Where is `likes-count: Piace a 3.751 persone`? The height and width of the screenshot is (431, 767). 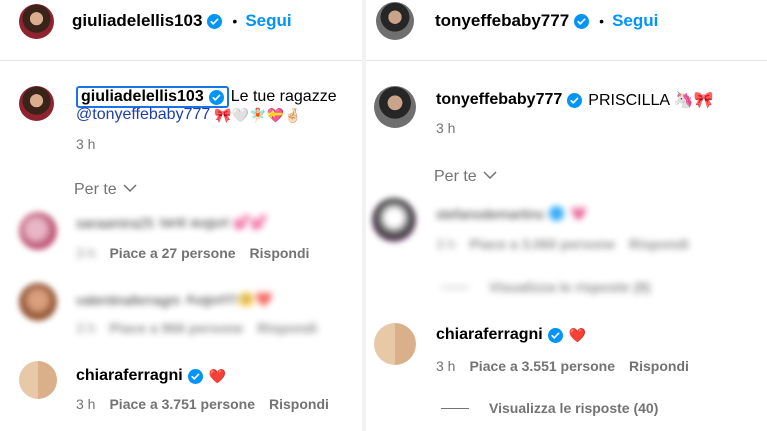
likes-count: Piace a 3.751 persone is located at coordinates (182, 404).